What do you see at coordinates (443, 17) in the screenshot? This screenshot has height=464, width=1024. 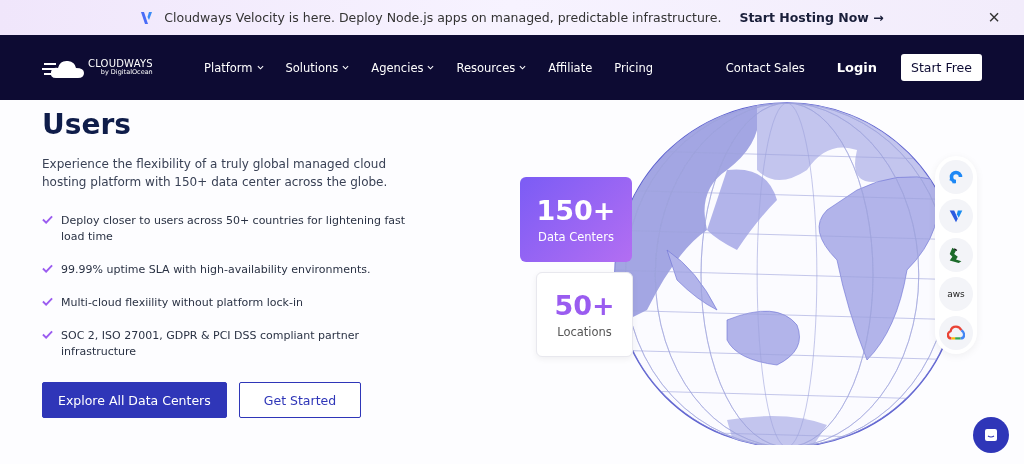 I see `announcement-text: Cloudways Velocity is here. Deploy Node.js apps on managed, predictable infrastructure.` at bounding box center [443, 17].